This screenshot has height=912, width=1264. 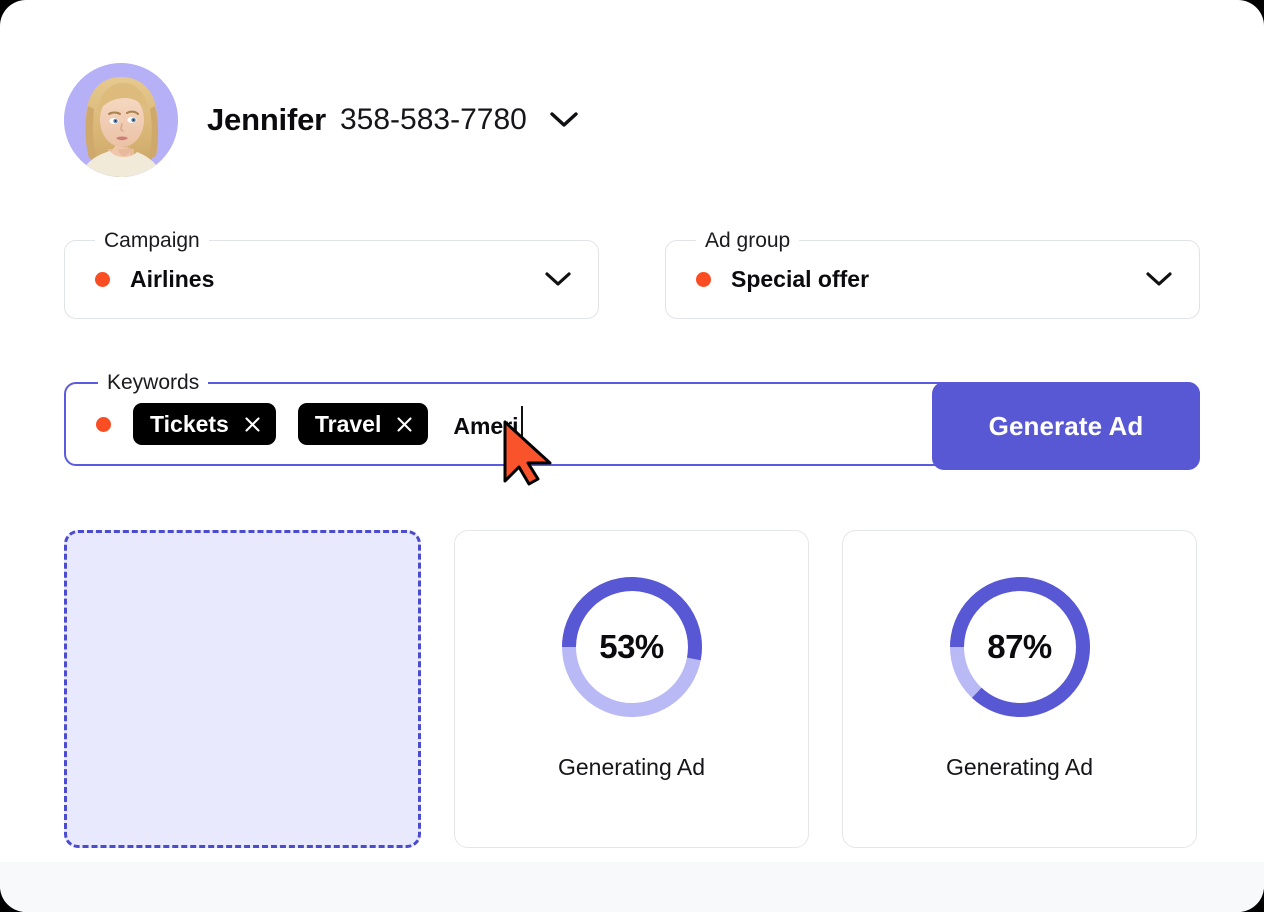 I want to click on account-name: Jennifer, so click(x=266, y=119).